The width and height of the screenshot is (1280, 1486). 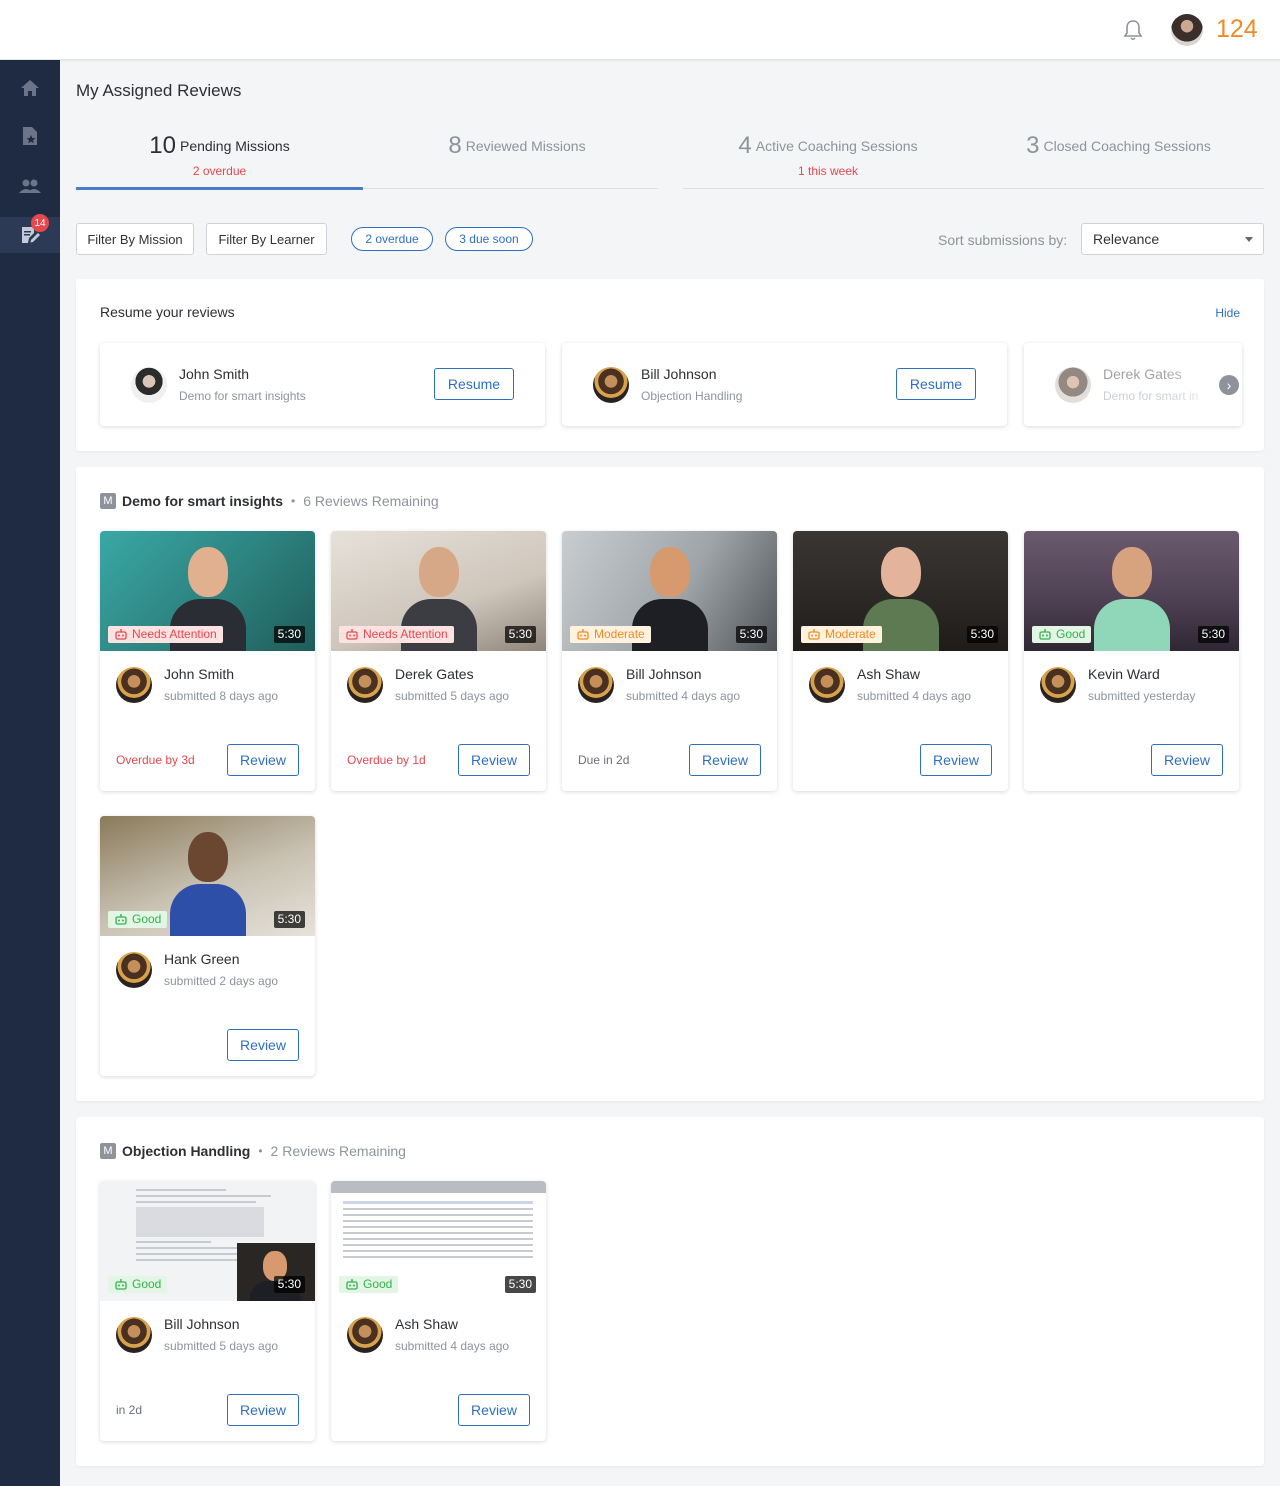 I want to click on resume-card: Bill Johnson Objection Handling Resume, so click(x=784, y=384).